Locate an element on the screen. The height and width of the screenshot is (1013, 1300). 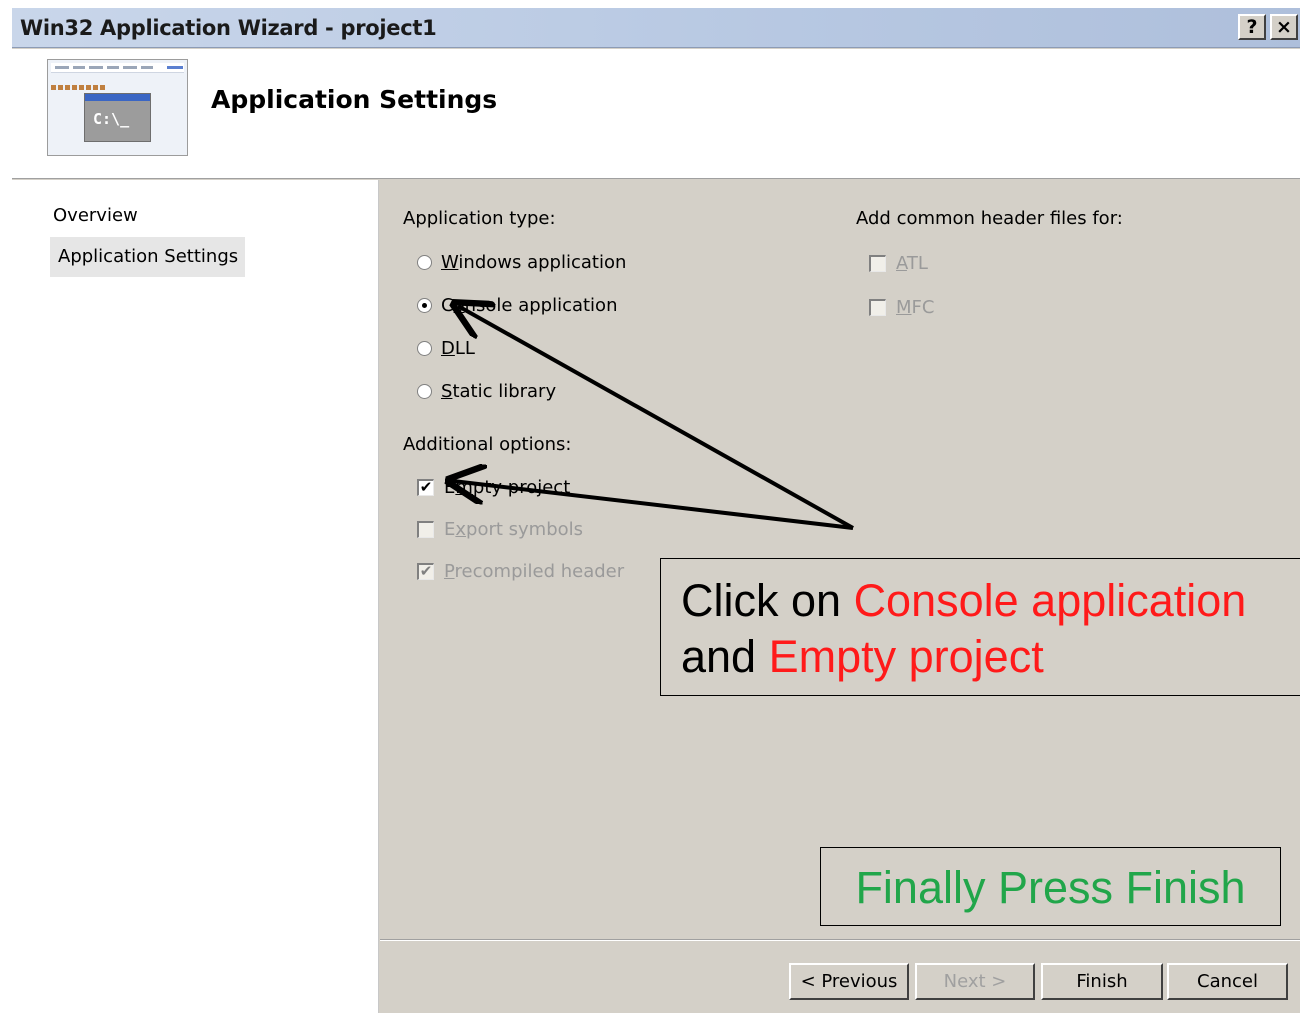
cancel-button: Cancel is located at coordinates (1227, 981).